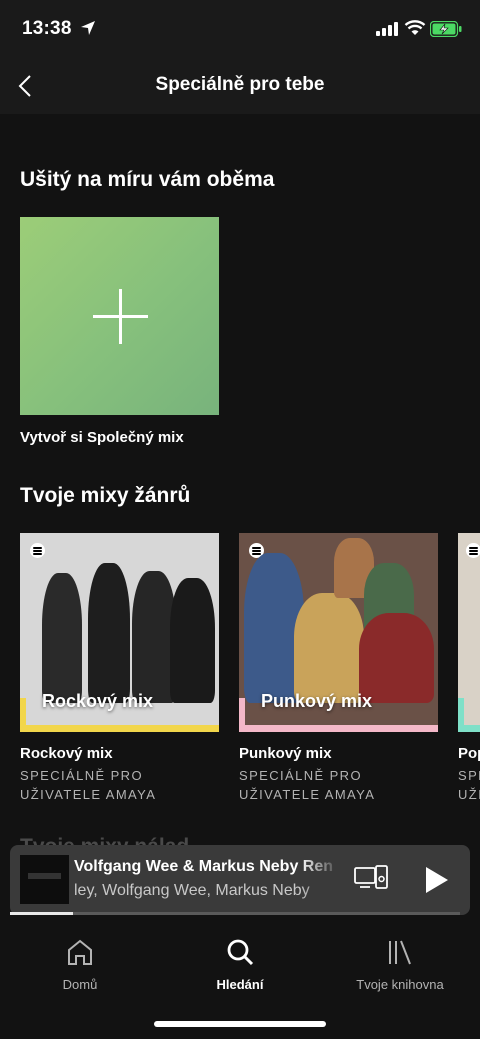  I want to click on top-header: Speciálně pro tebe, so click(240, 86).